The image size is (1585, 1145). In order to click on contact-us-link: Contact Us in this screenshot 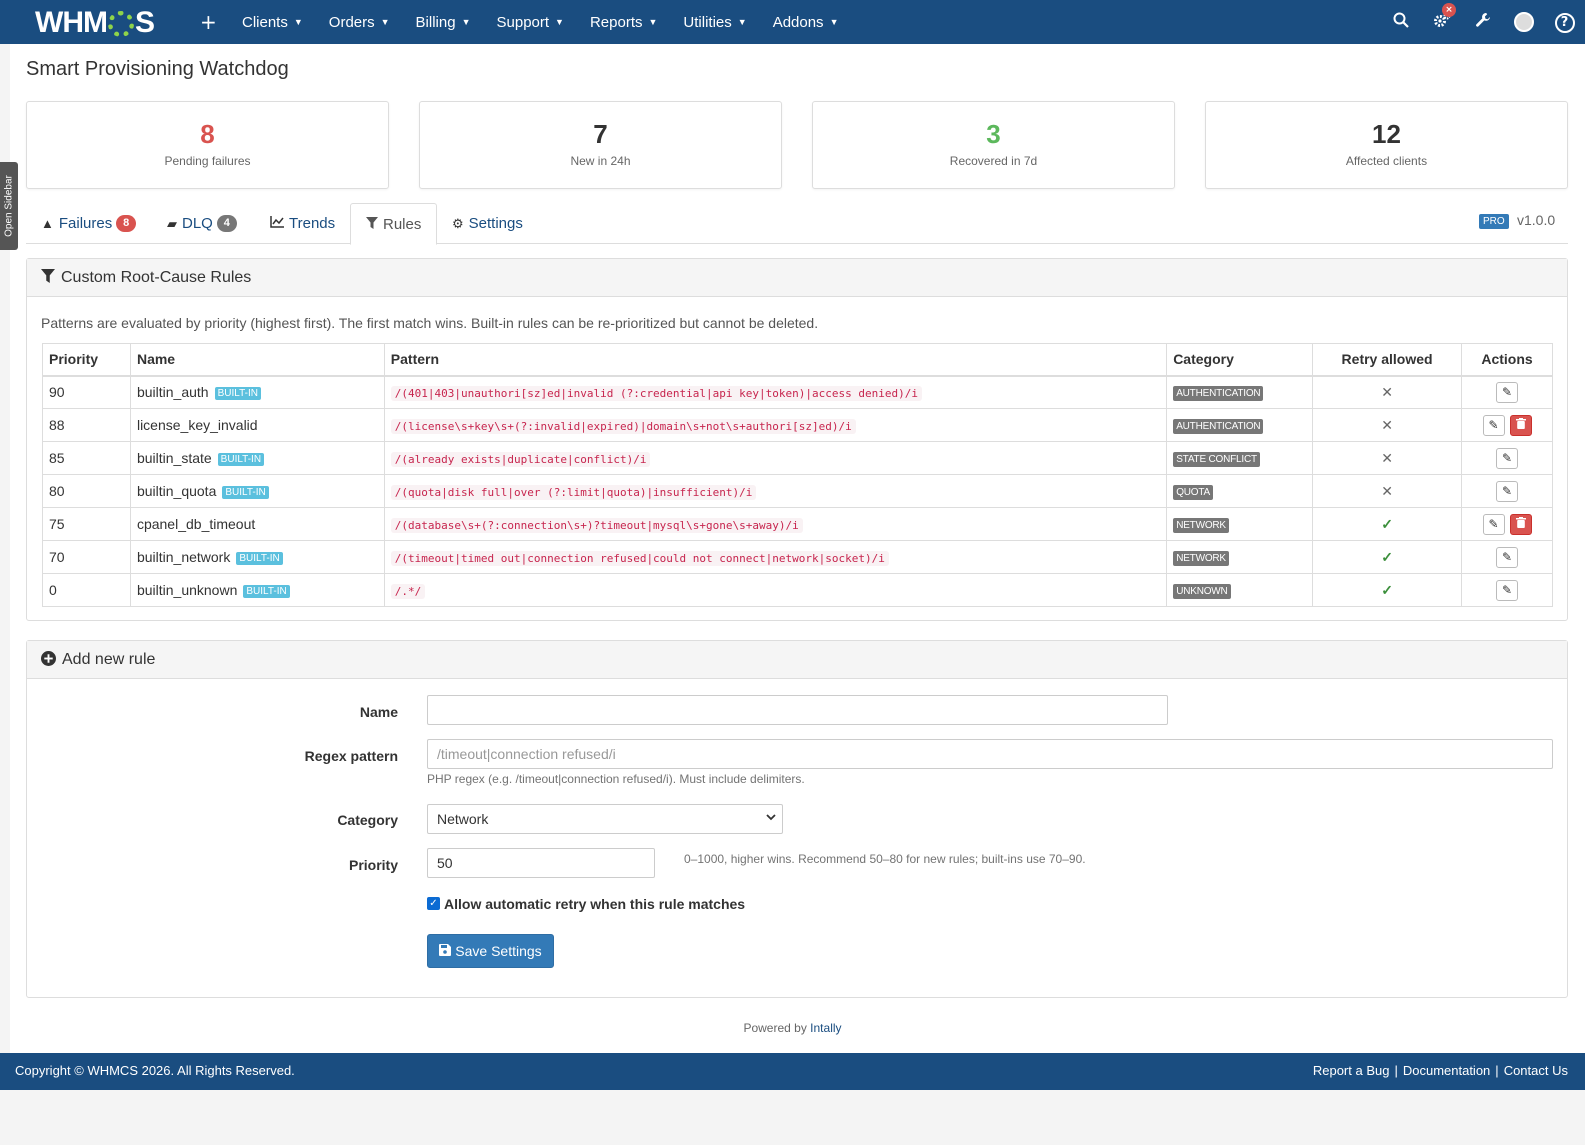, I will do `click(1536, 1070)`.